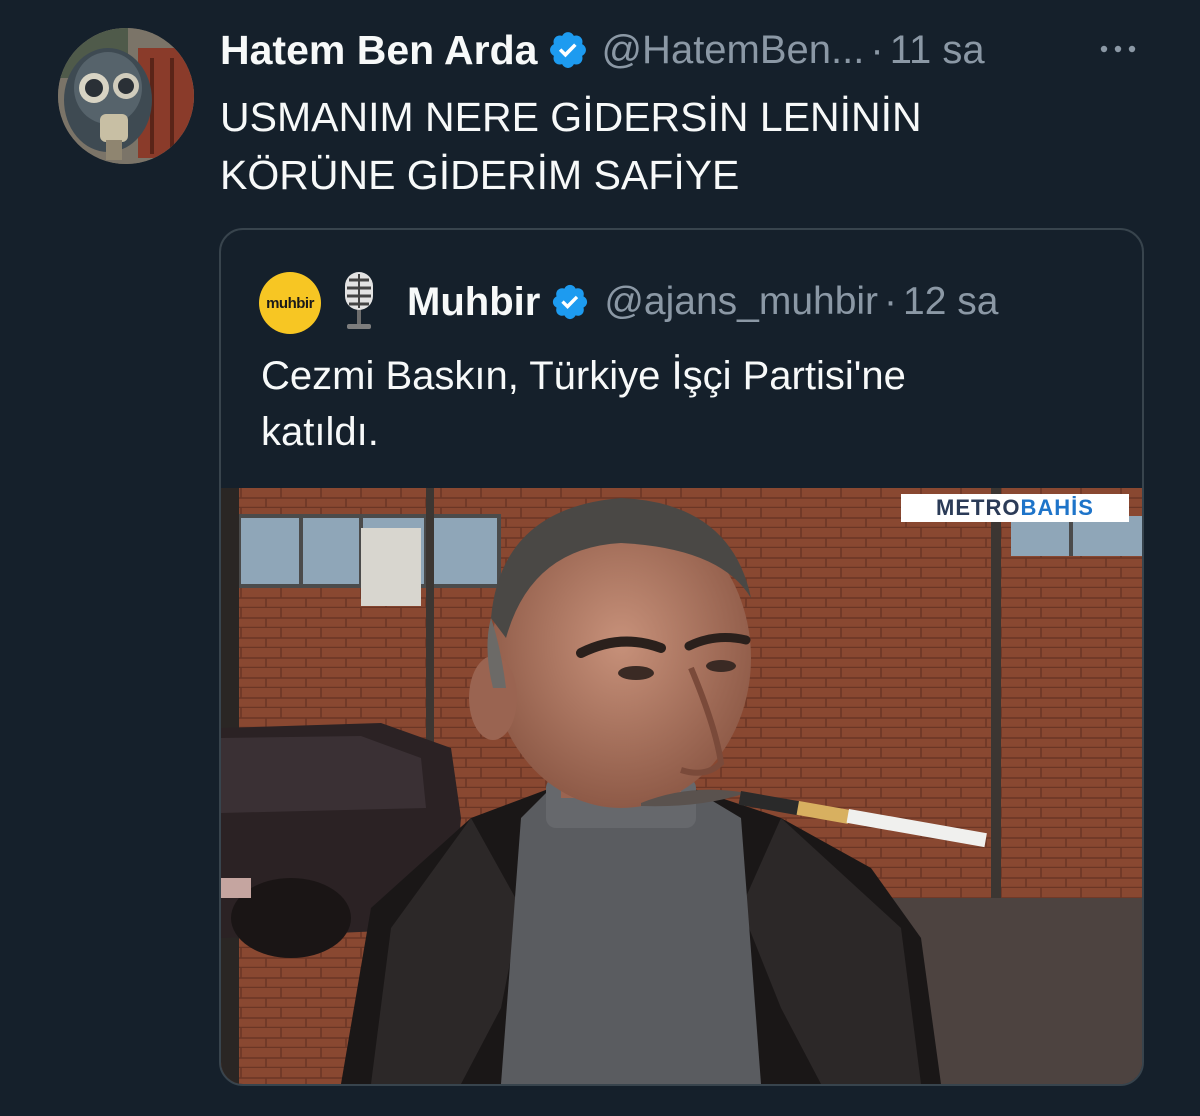  I want to click on quoted-text-line: Cezmi Baskın, Türkiye İşçi Partisi'ne, so click(583, 376).